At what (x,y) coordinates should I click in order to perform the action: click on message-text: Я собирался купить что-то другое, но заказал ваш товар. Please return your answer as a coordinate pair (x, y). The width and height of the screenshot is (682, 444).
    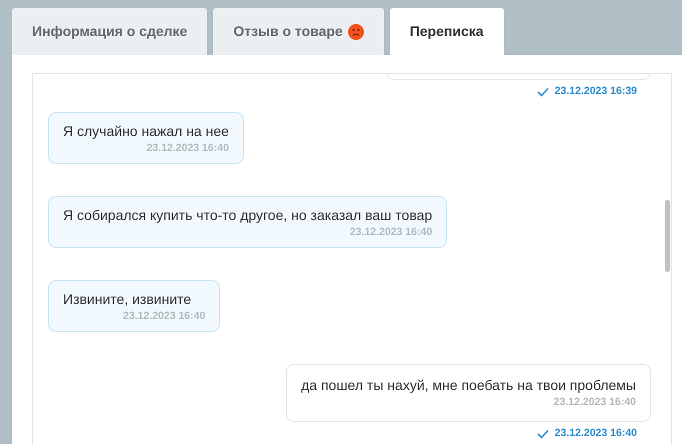
    Looking at the image, I should click on (247, 215).